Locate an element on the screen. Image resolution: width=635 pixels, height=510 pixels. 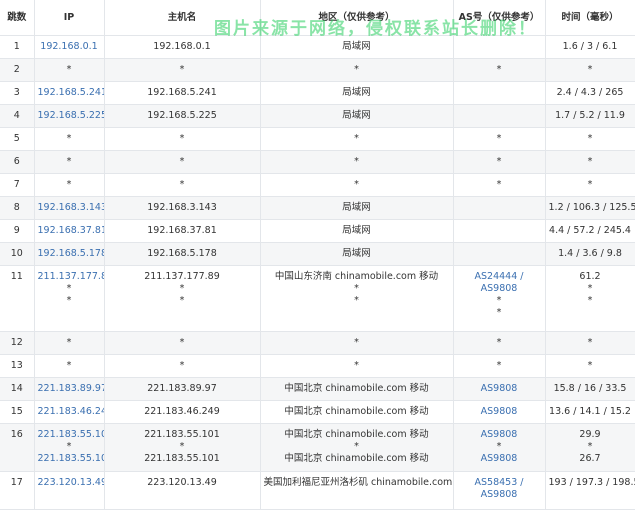
as-cell: * is located at coordinates (499, 70).